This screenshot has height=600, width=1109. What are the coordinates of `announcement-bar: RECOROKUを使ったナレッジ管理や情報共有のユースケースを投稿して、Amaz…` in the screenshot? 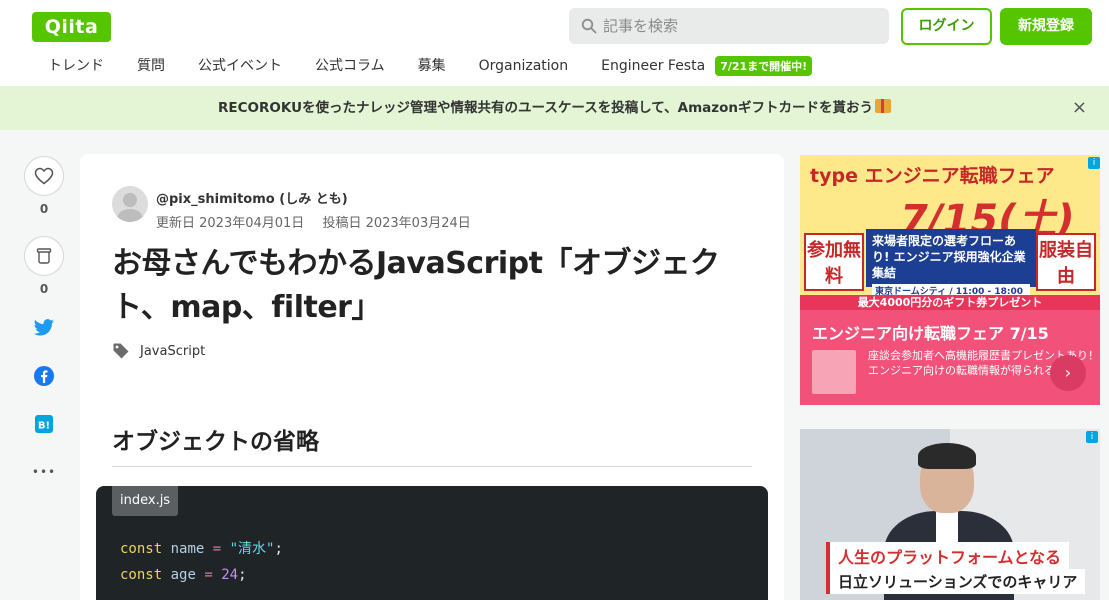 It's located at (554, 108).